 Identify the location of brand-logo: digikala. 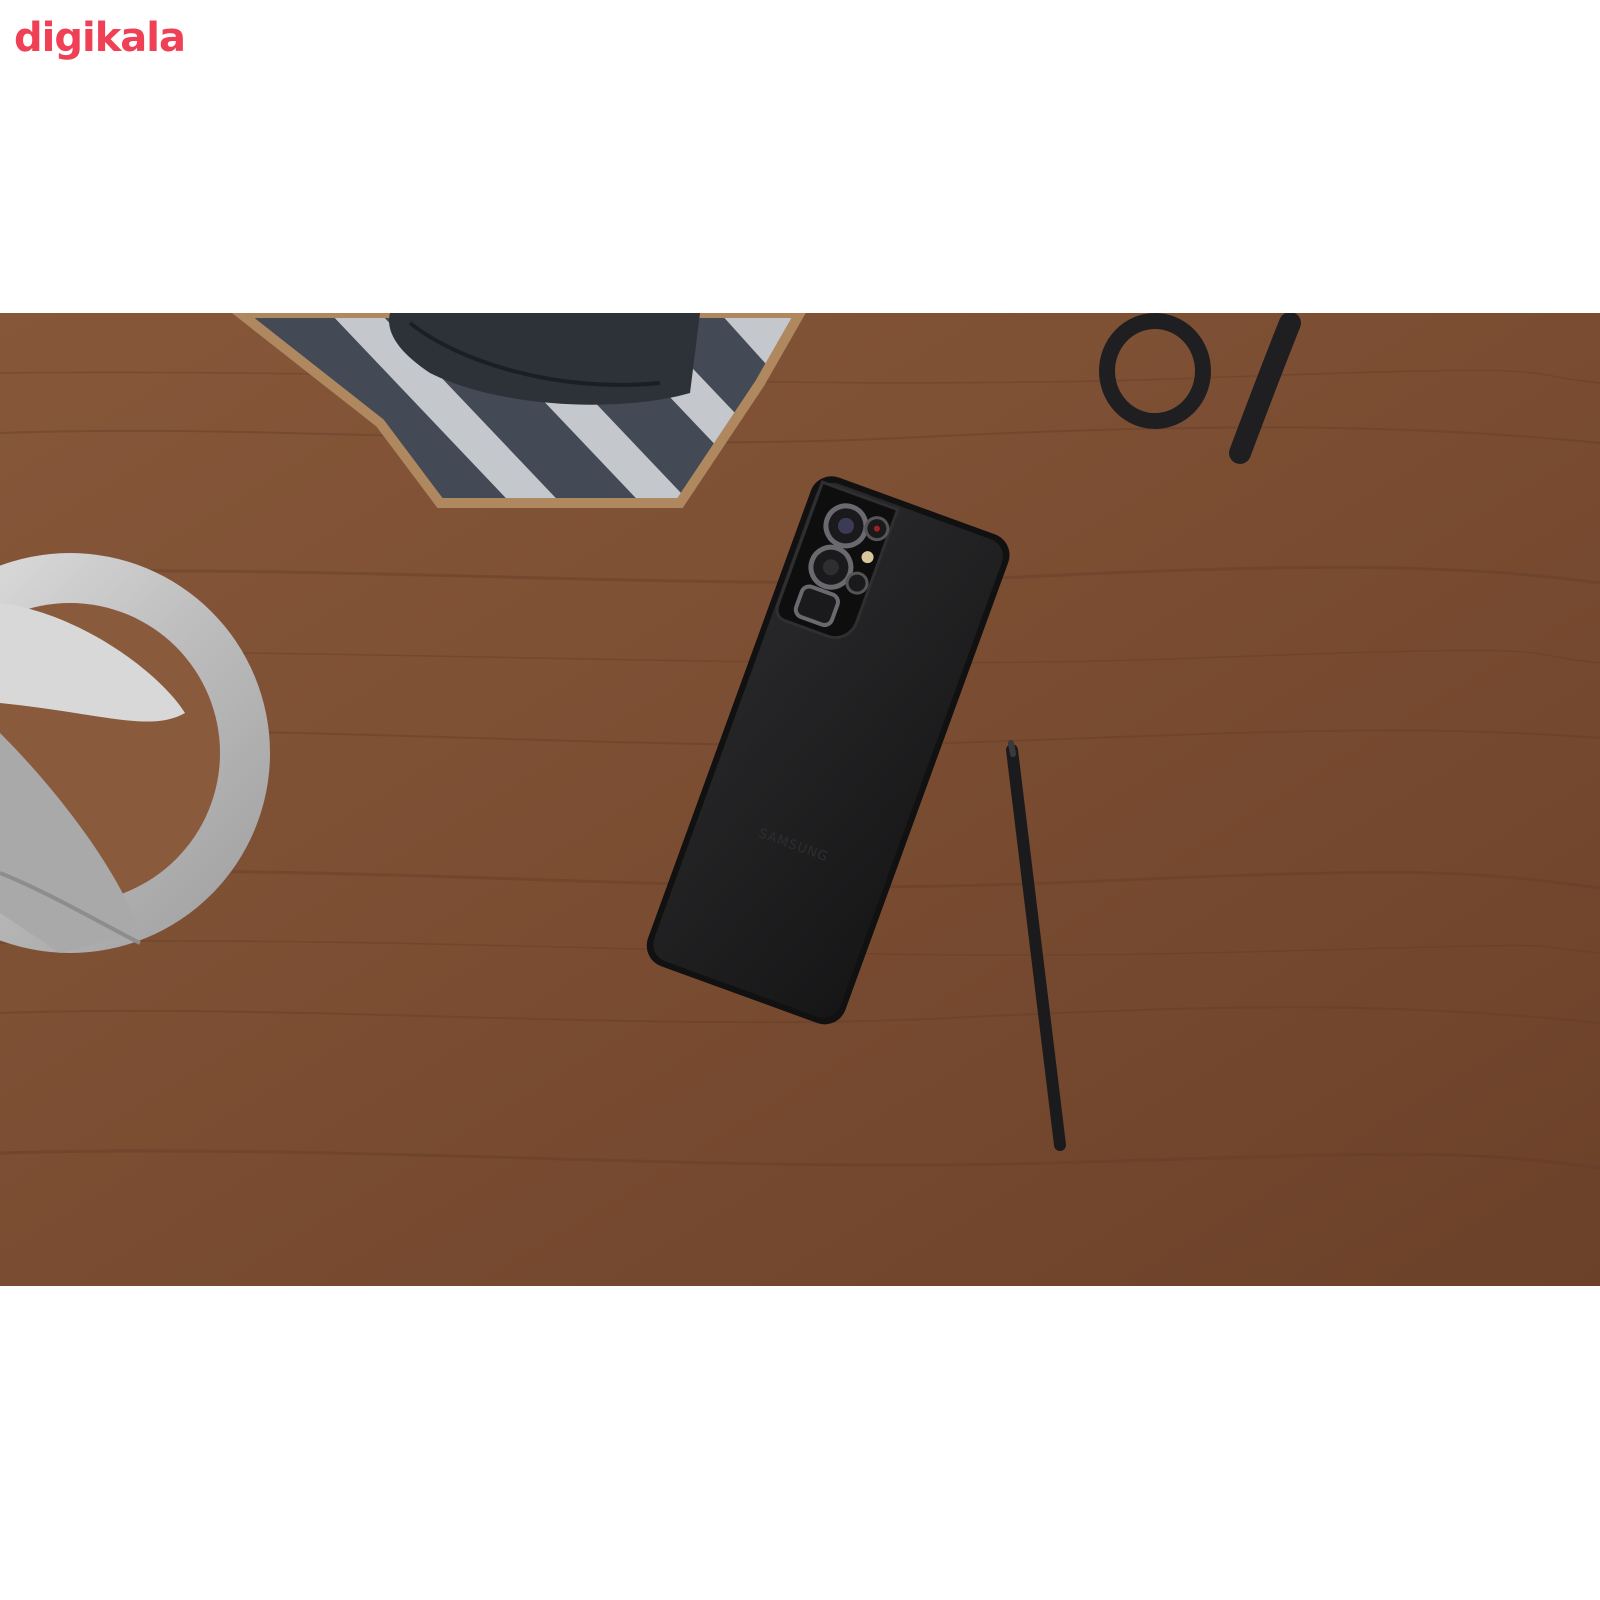
(100, 38).